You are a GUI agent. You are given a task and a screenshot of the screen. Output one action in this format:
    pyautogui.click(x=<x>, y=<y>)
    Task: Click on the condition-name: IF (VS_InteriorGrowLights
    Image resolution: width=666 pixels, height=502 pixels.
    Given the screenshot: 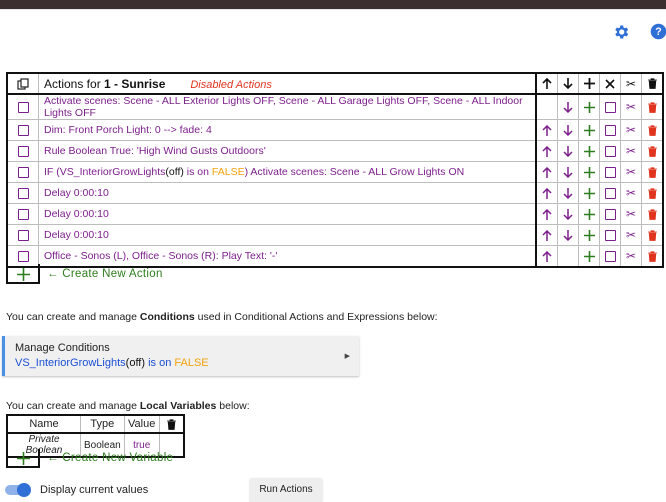 What is the action you would take?
    pyautogui.click(x=105, y=172)
    